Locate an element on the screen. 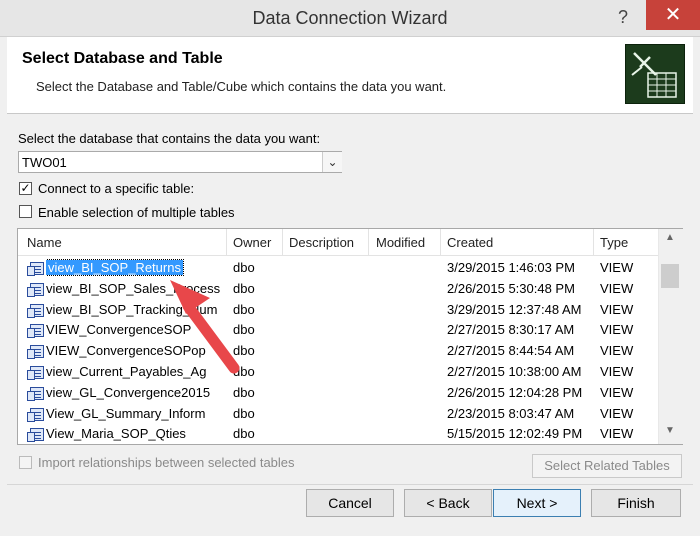 The height and width of the screenshot is (536, 700). cancel-button: Cancel is located at coordinates (350, 503).